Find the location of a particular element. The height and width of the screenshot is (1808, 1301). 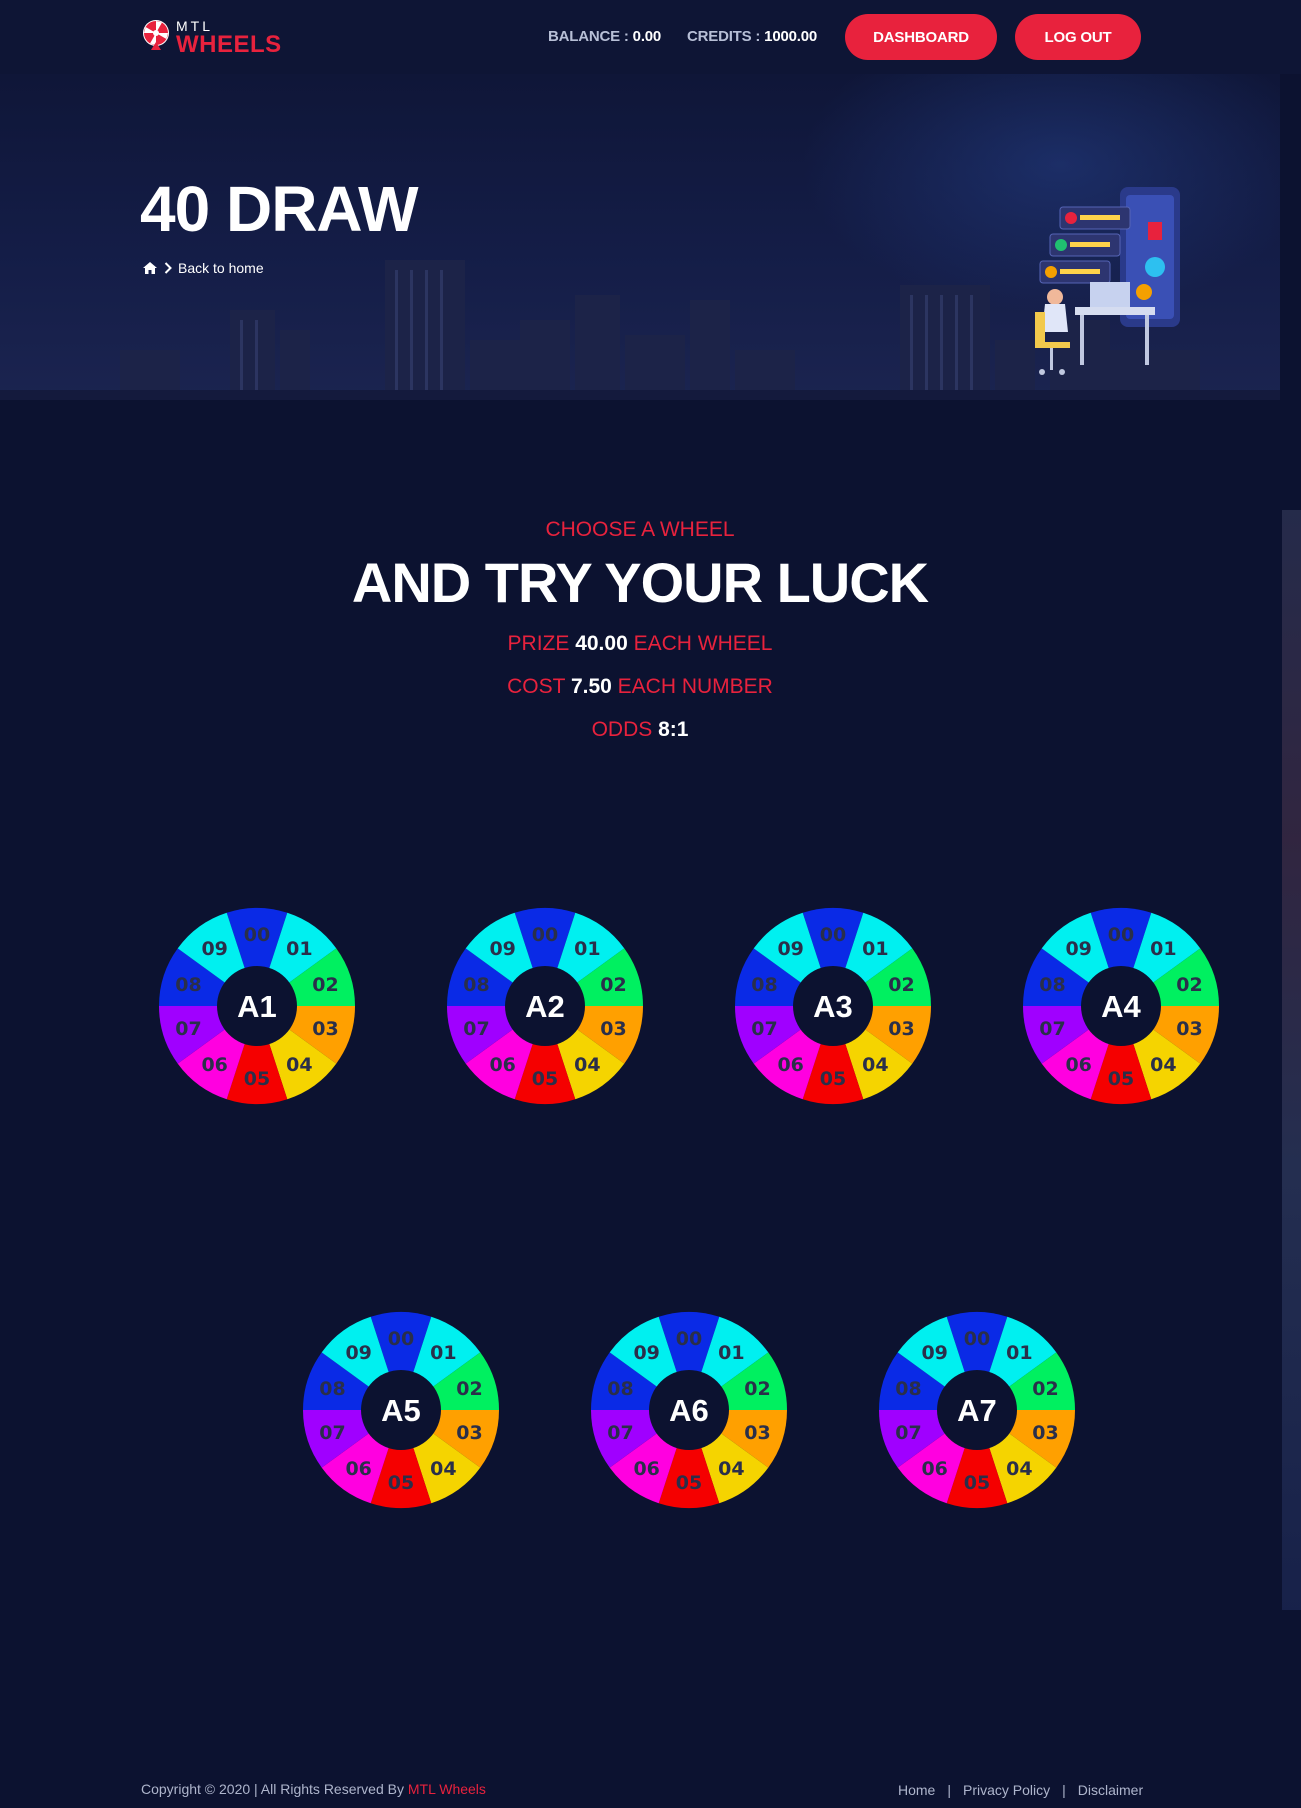

balance-display: BALANCE : 0.00 is located at coordinates (604, 36).